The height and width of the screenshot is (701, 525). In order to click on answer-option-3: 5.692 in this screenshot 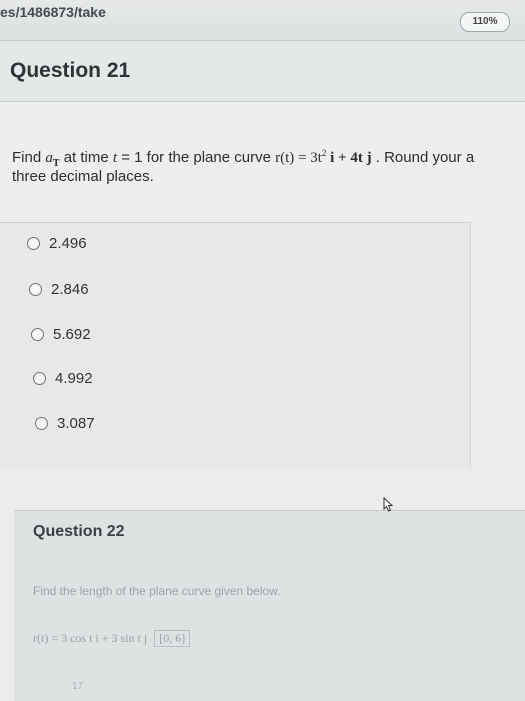, I will do `click(61, 334)`.